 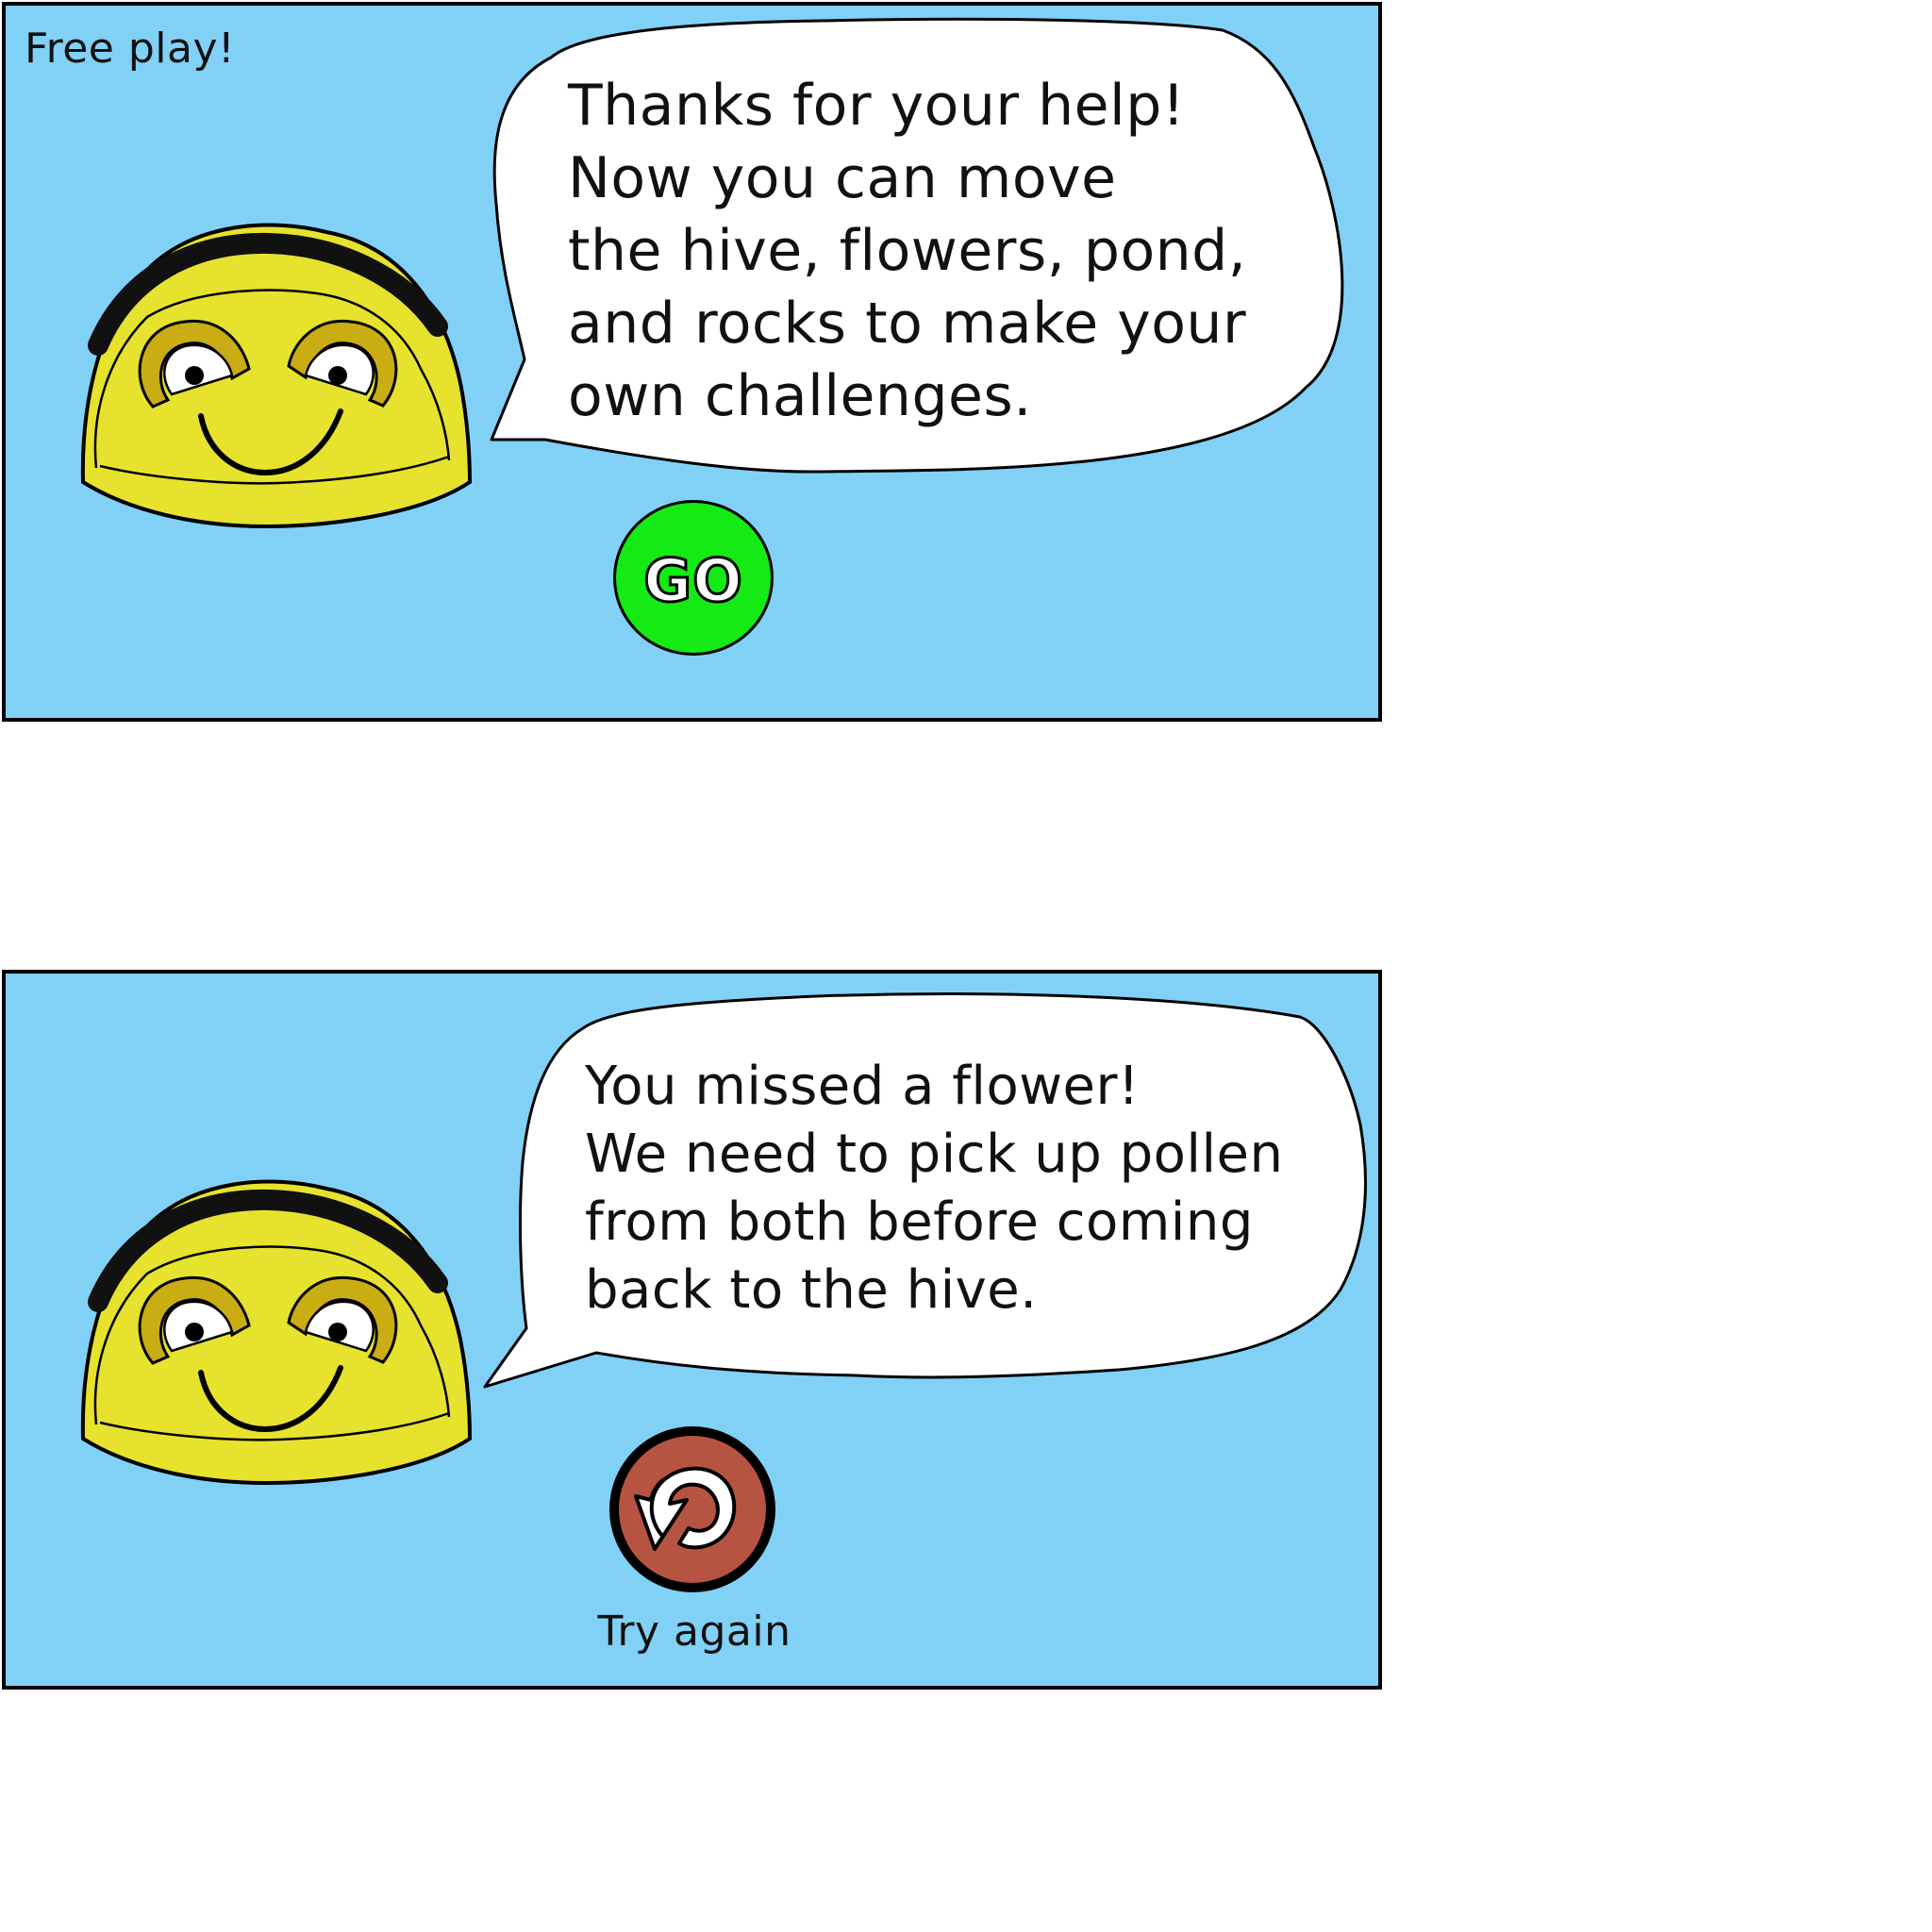 I want to click on try-again-button, so click(x=692, y=1509).